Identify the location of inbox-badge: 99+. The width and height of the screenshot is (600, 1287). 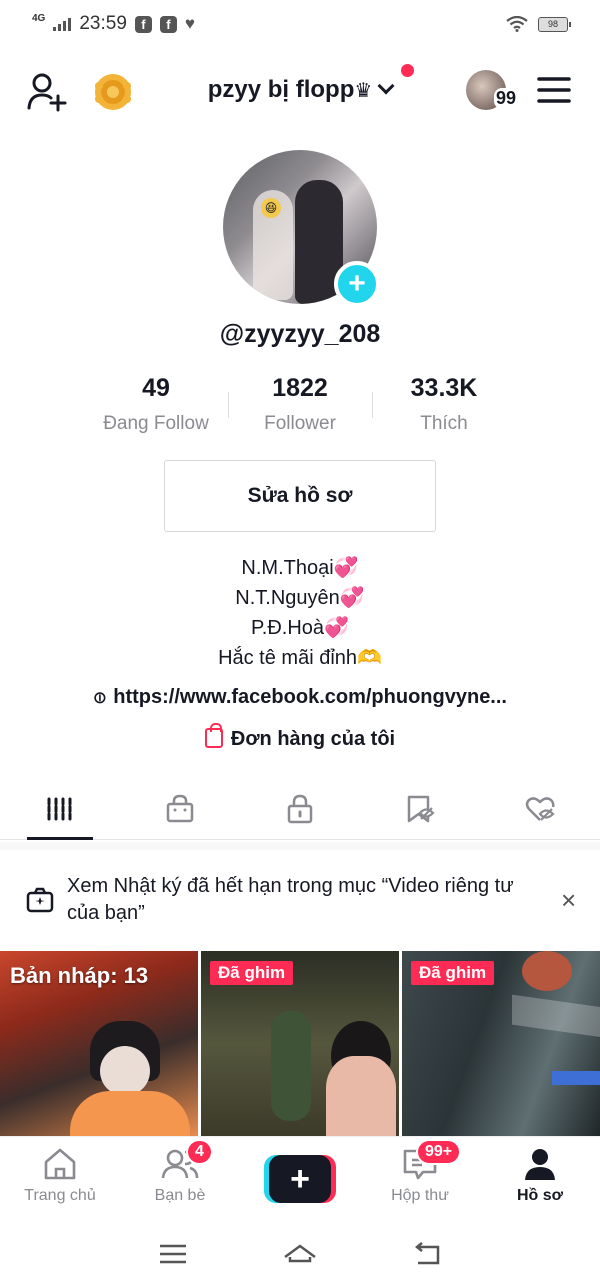
(439, 1152).